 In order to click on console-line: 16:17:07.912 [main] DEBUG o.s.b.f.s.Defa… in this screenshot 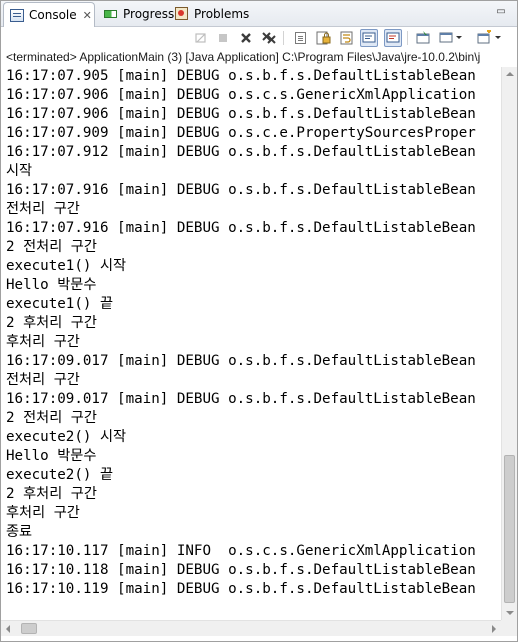, I will do `click(241, 152)`.